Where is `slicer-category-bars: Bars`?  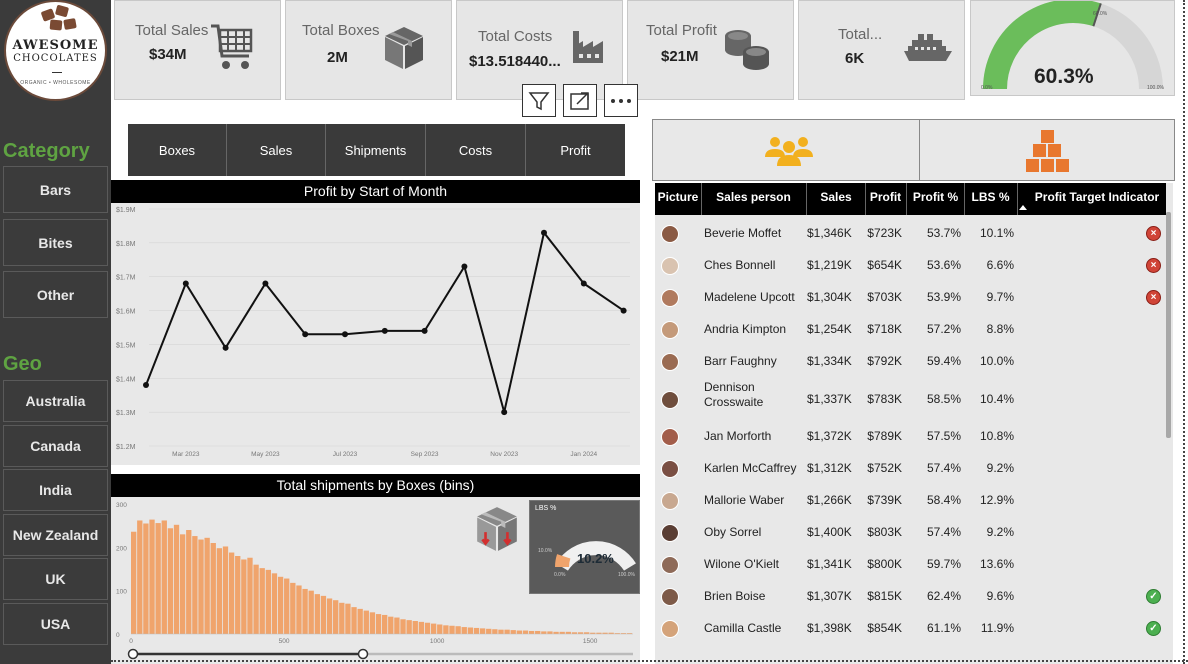 slicer-category-bars: Bars is located at coordinates (55, 189).